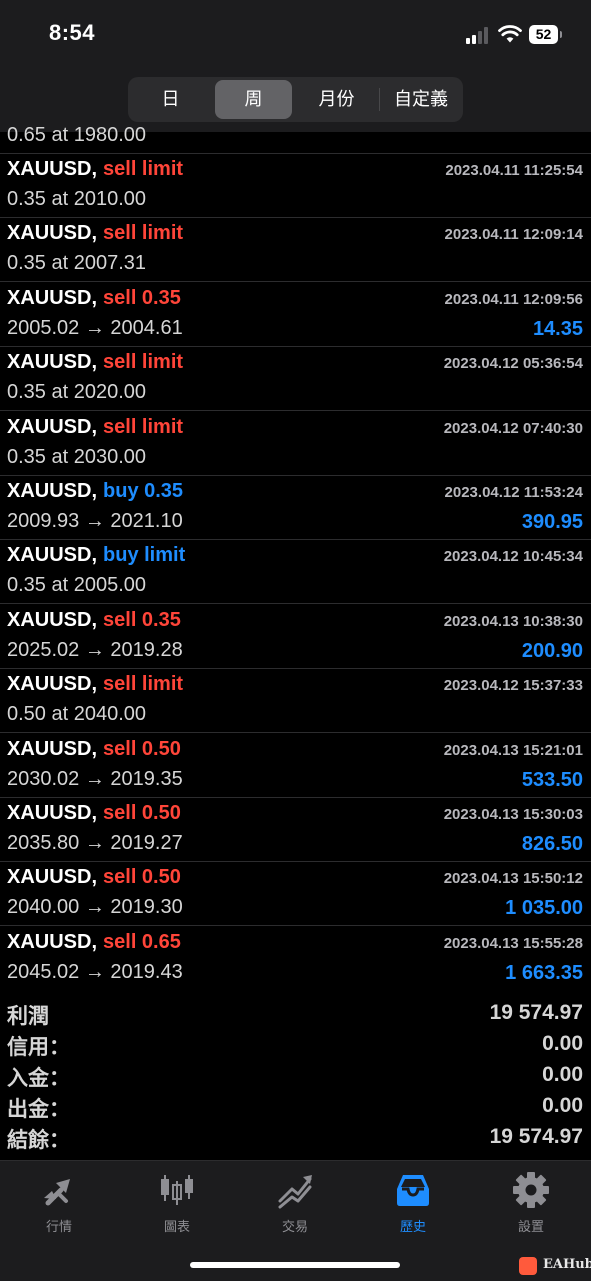  I want to click on order-symbol-line: XAUUSD, sell 0.50, so click(94, 813).